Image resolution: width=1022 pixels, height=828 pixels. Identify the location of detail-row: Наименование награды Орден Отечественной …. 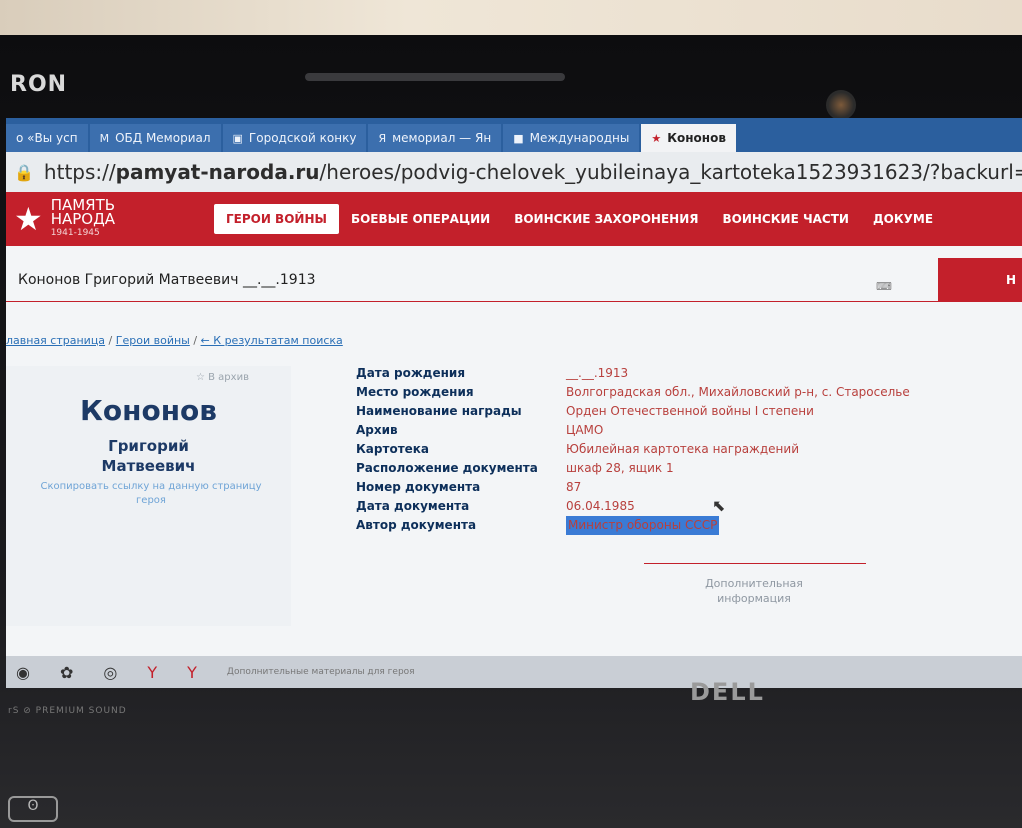
(688, 411).